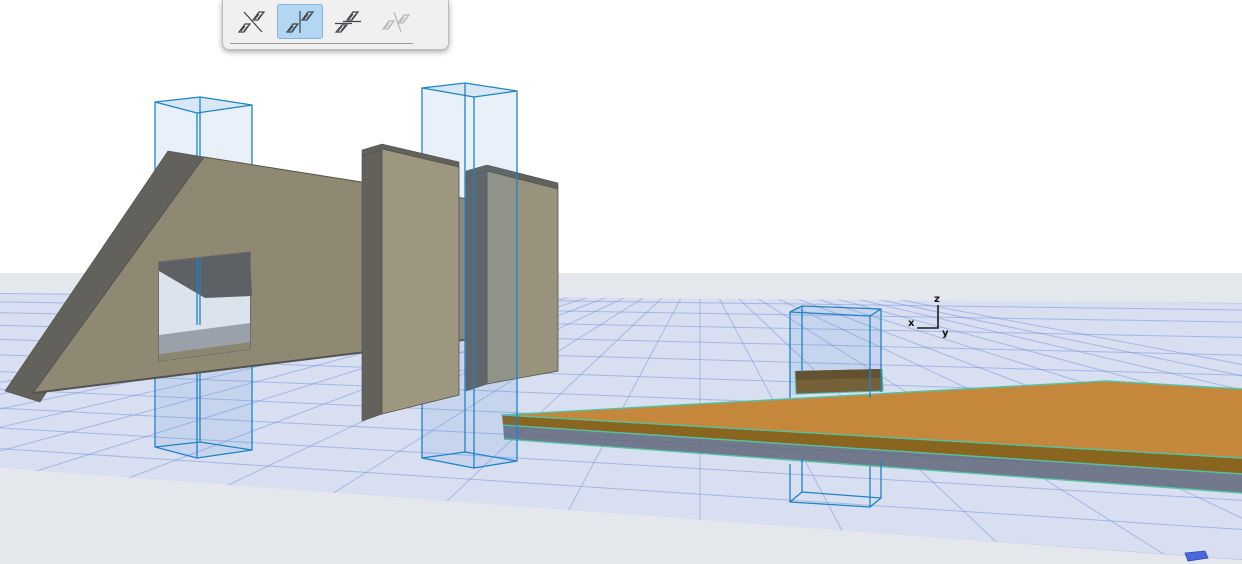 The image size is (1242, 564). Describe the element at coordinates (321, 43) in the screenshot. I see `toolbar-separator` at that location.